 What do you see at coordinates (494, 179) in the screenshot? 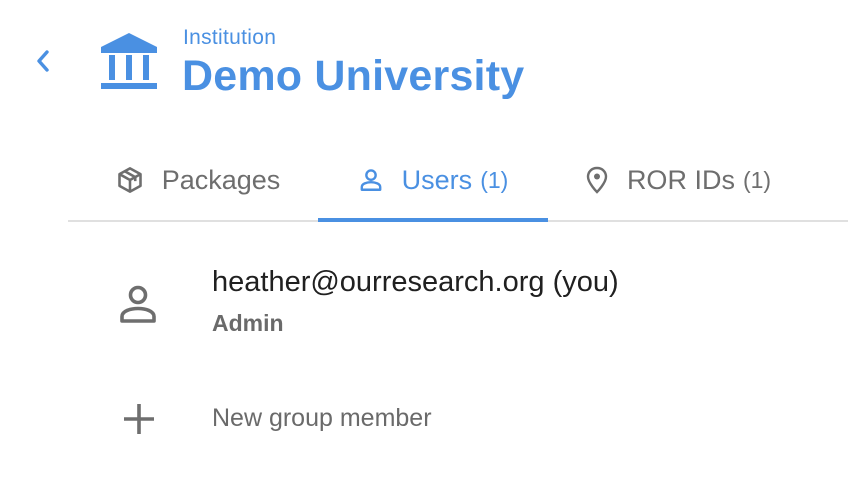
I see `tab-users-count: (1)` at bounding box center [494, 179].